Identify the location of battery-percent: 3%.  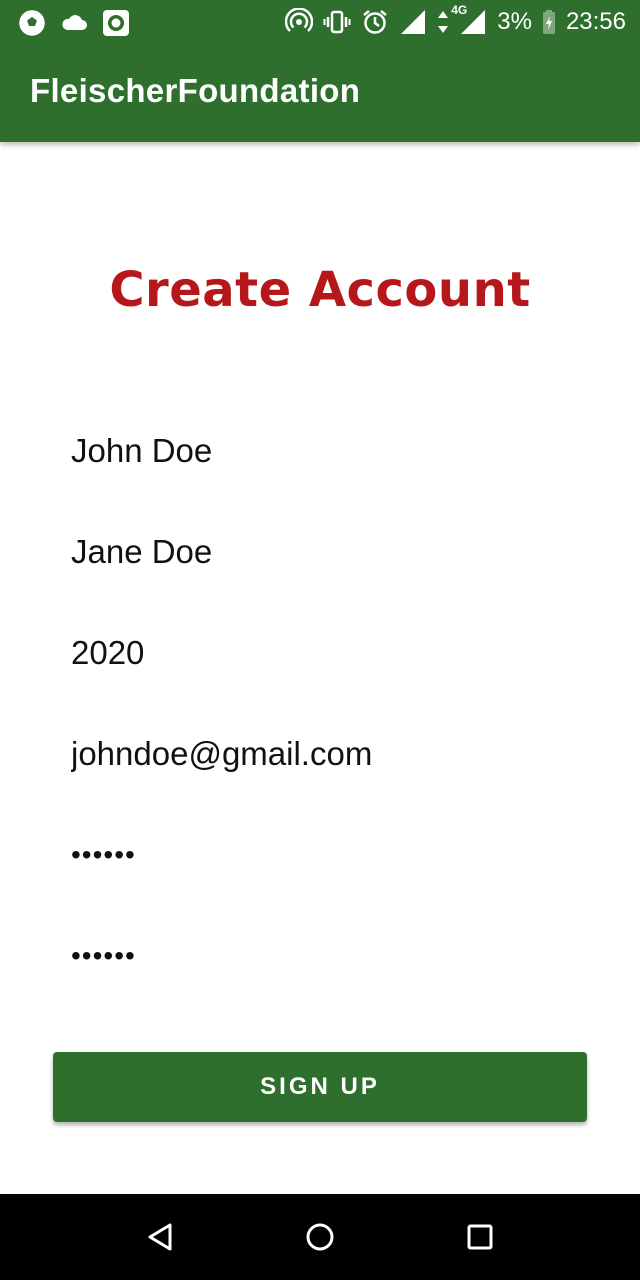
(514, 21).